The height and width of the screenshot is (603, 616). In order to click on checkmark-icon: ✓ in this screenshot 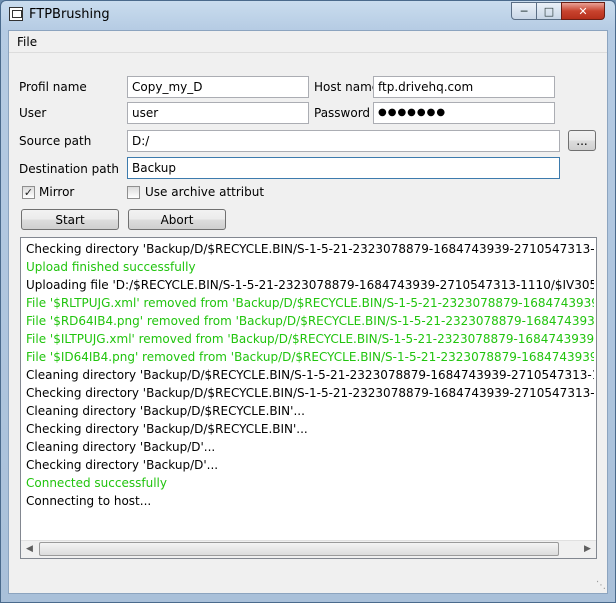, I will do `click(28, 192)`.